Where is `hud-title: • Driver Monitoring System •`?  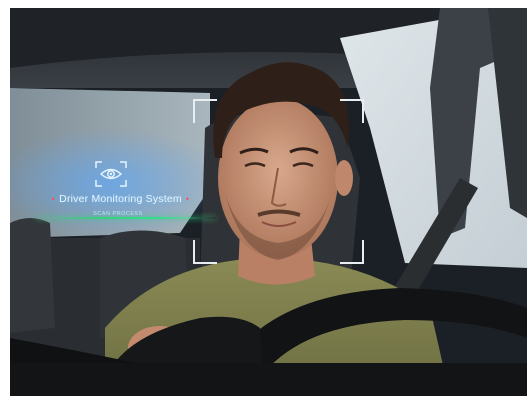 hud-title: • Driver Monitoring System • is located at coordinates (120, 199).